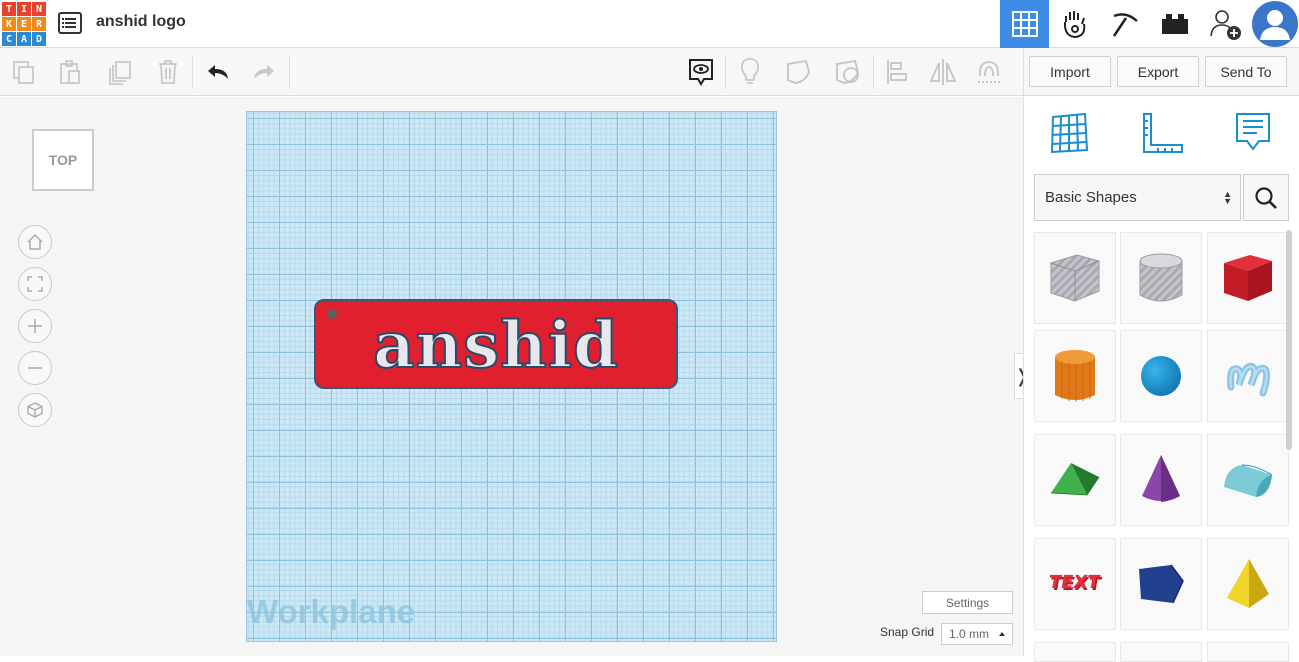  Describe the element at coordinates (1161, 376) in the screenshot. I see `shape-sphere` at that location.